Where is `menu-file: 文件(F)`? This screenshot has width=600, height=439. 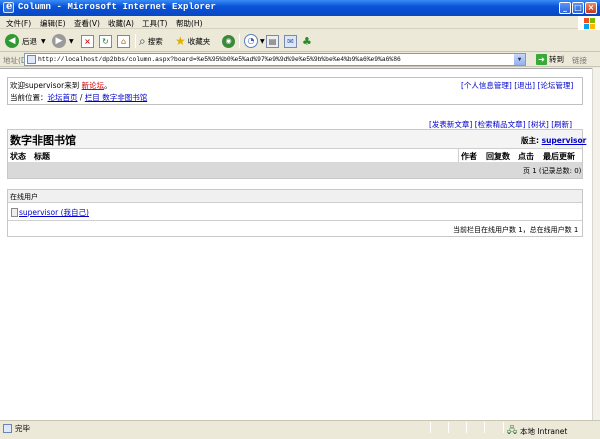 menu-file: 文件(F) is located at coordinates (18, 23).